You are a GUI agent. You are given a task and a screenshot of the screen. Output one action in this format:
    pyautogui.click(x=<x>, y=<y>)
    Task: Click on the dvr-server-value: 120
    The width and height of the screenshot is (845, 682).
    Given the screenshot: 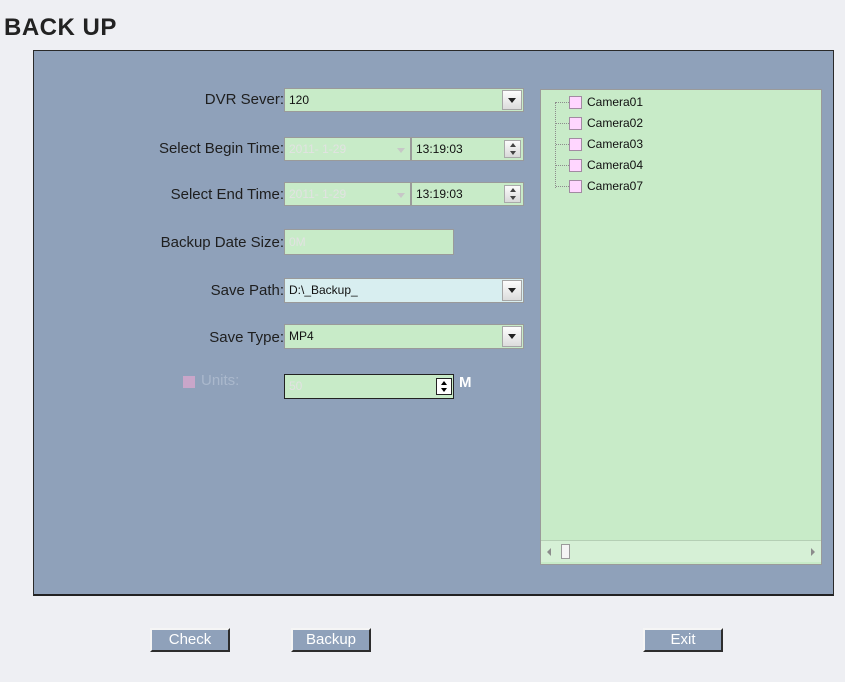 What is the action you would take?
    pyautogui.click(x=299, y=100)
    